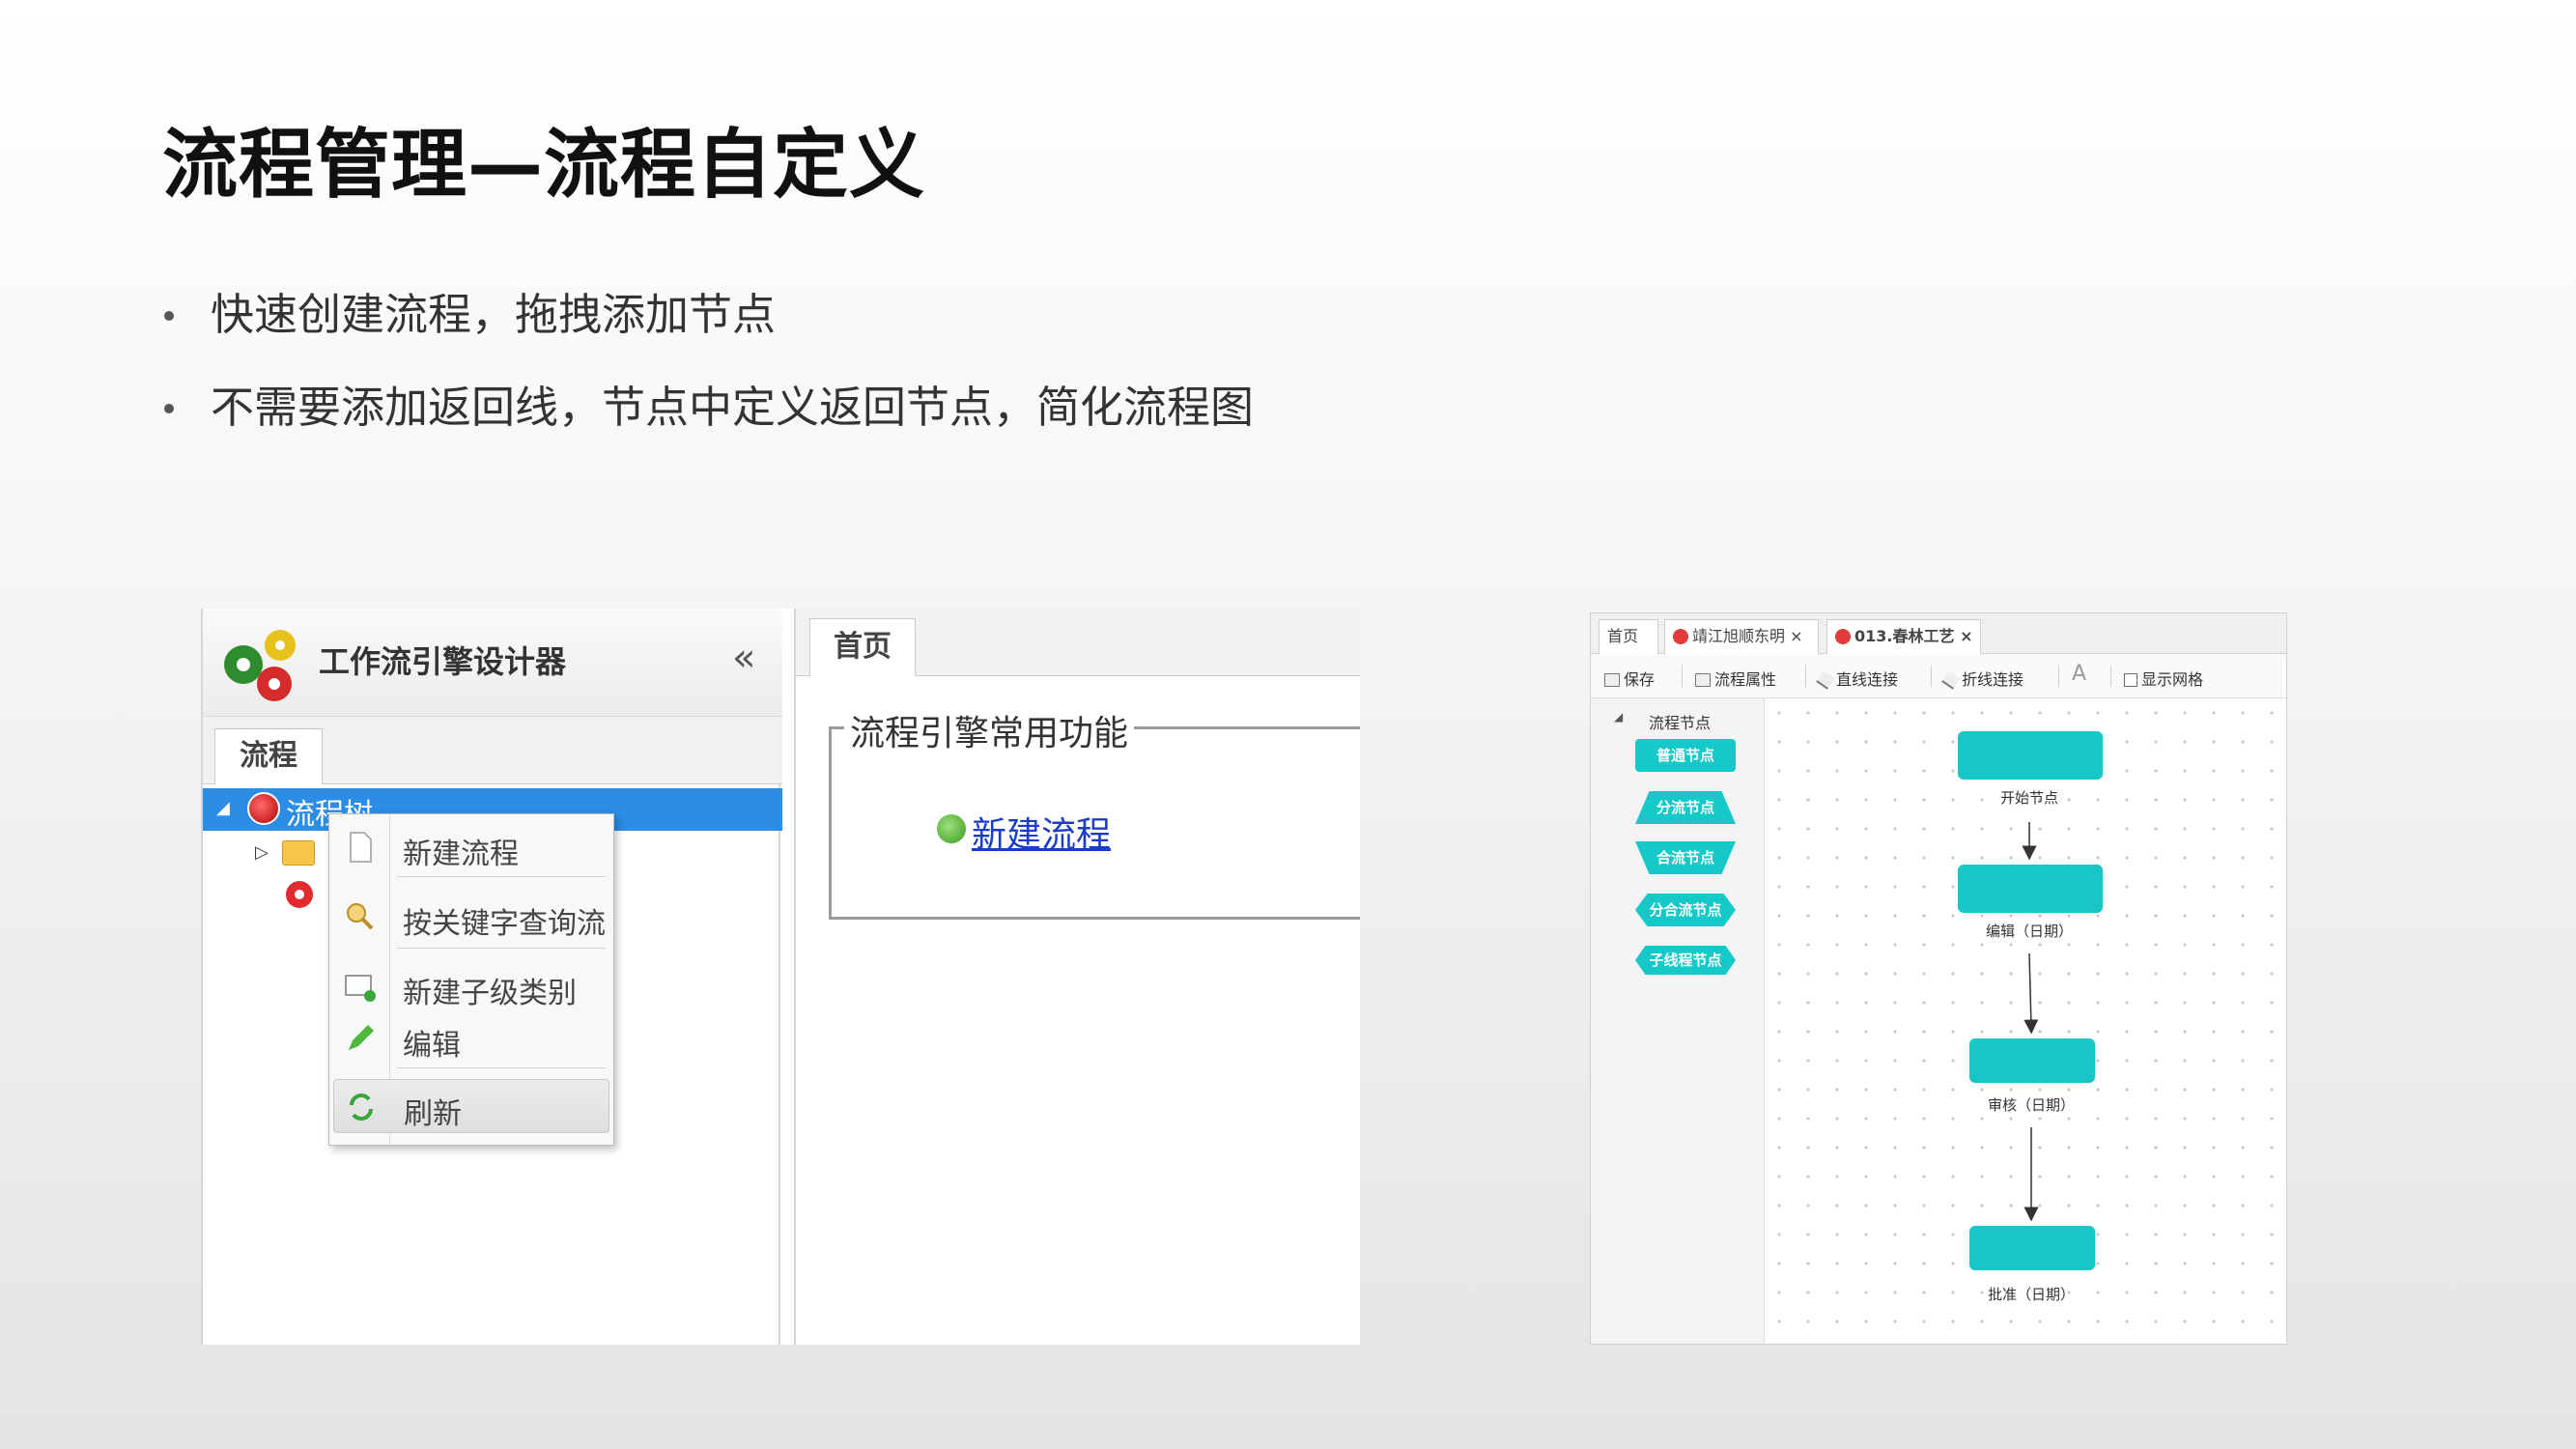 The image size is (2576, 1449). What do you see at coordinates (951, 828) in the screenshot?
I see `new-flow-icon` at bounding box center [951, 828].